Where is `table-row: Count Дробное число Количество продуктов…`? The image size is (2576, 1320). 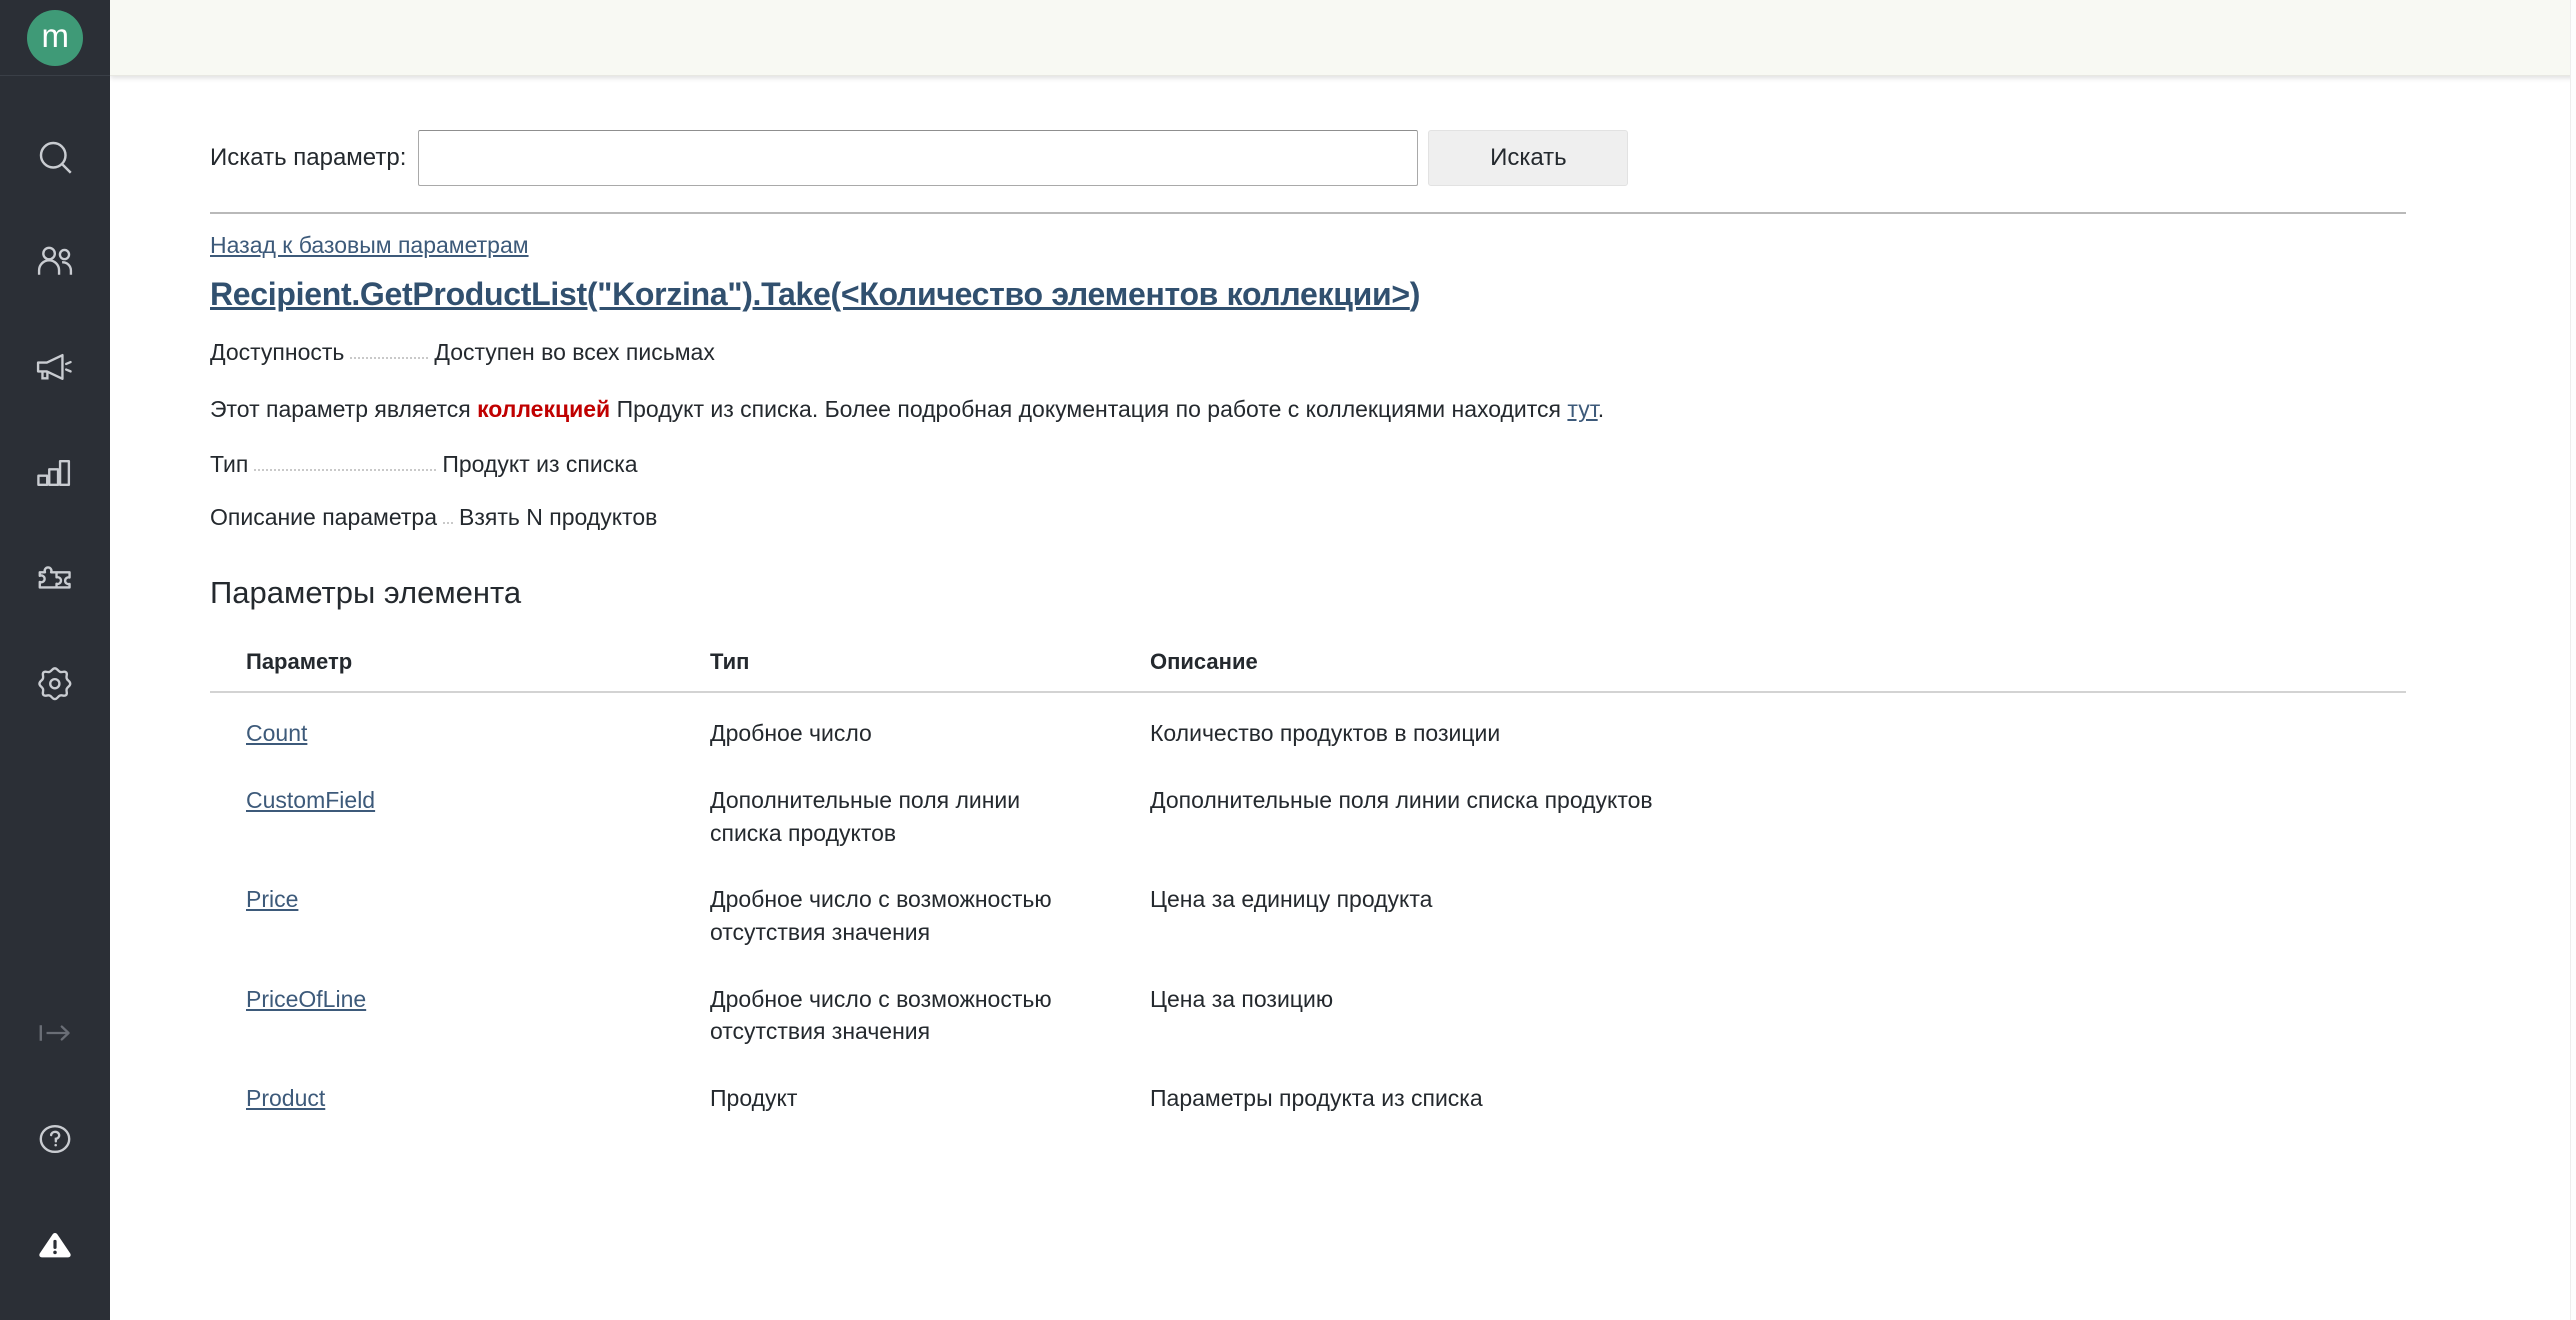
table-row: Count Дробное число Количество продуктов… is located at coordinates (1308, 726).